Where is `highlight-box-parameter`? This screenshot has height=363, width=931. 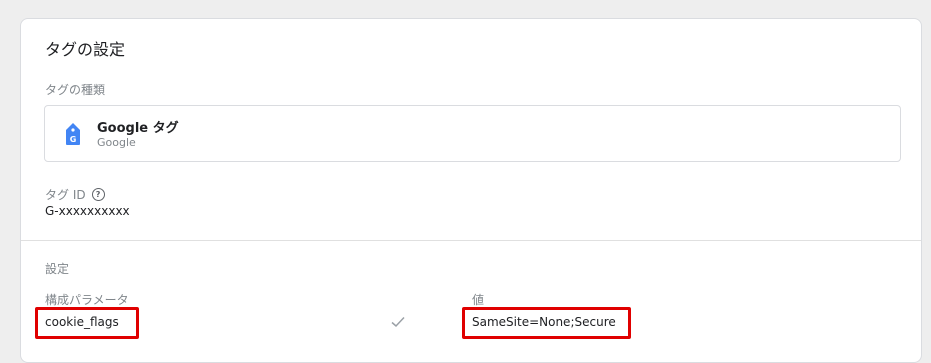 highlight-box-parameter is located at coordinates (87, 323).